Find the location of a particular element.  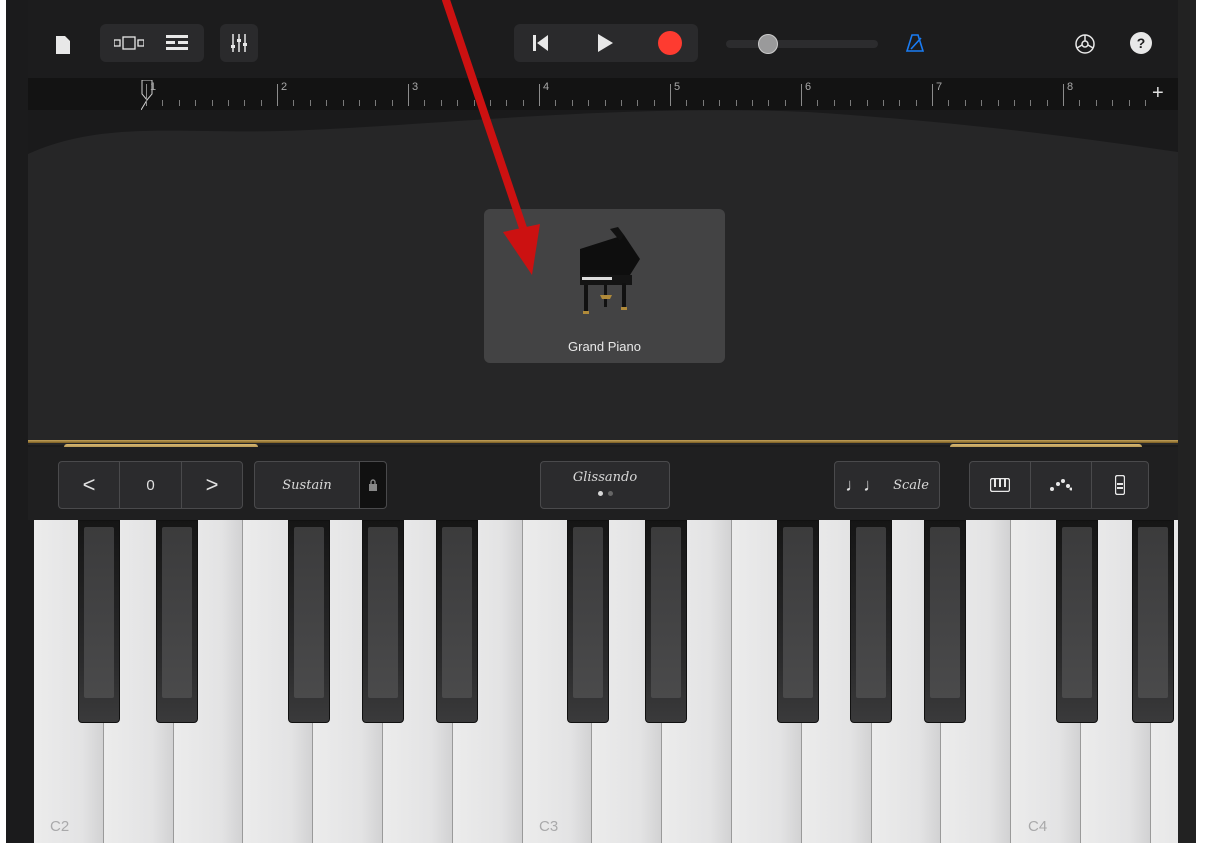

arpeggiator-icon is located at coordinates (1061, 485).